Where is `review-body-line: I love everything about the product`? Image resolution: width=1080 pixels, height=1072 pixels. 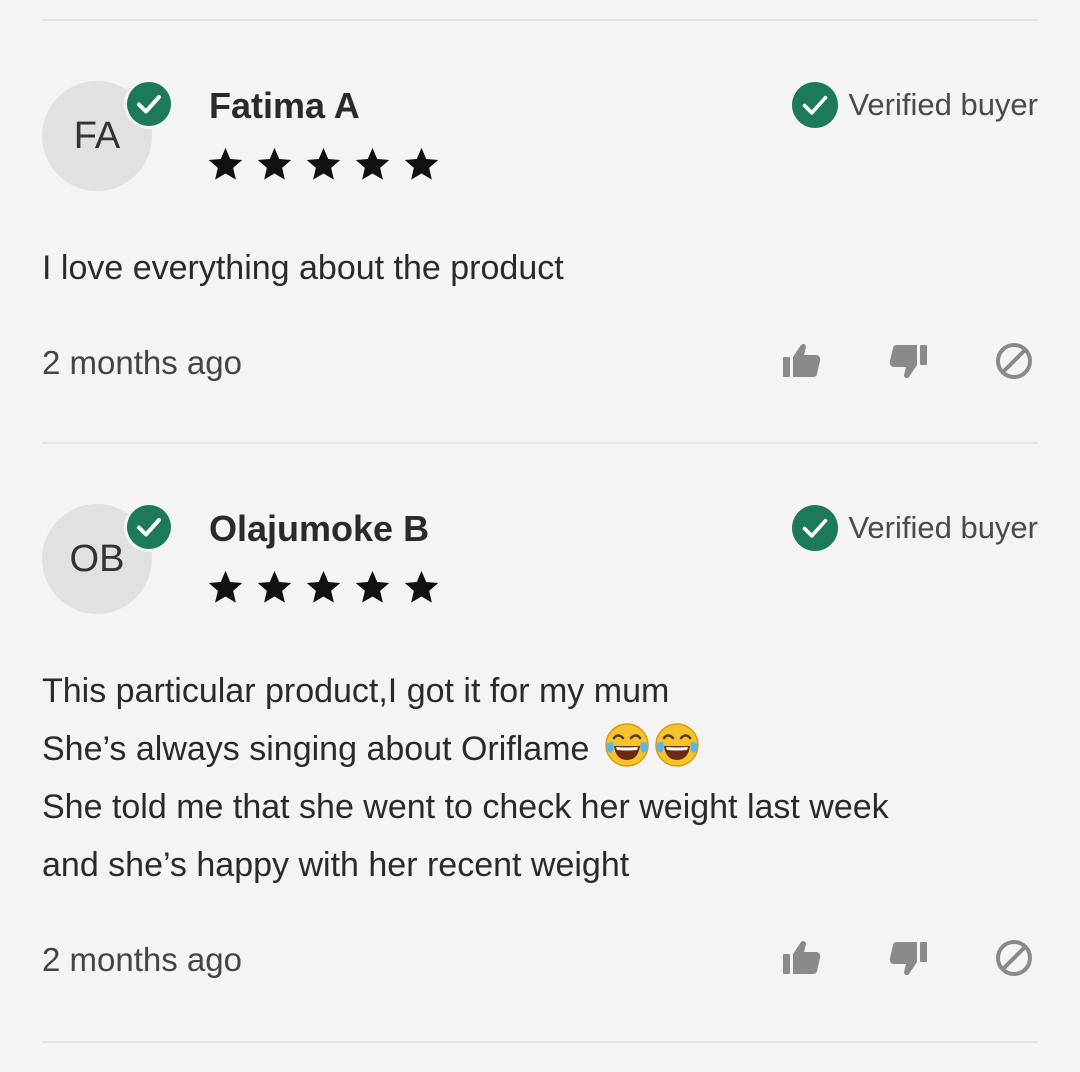
review-body-line: I love everything about the product is located at coordinates (303, 268).